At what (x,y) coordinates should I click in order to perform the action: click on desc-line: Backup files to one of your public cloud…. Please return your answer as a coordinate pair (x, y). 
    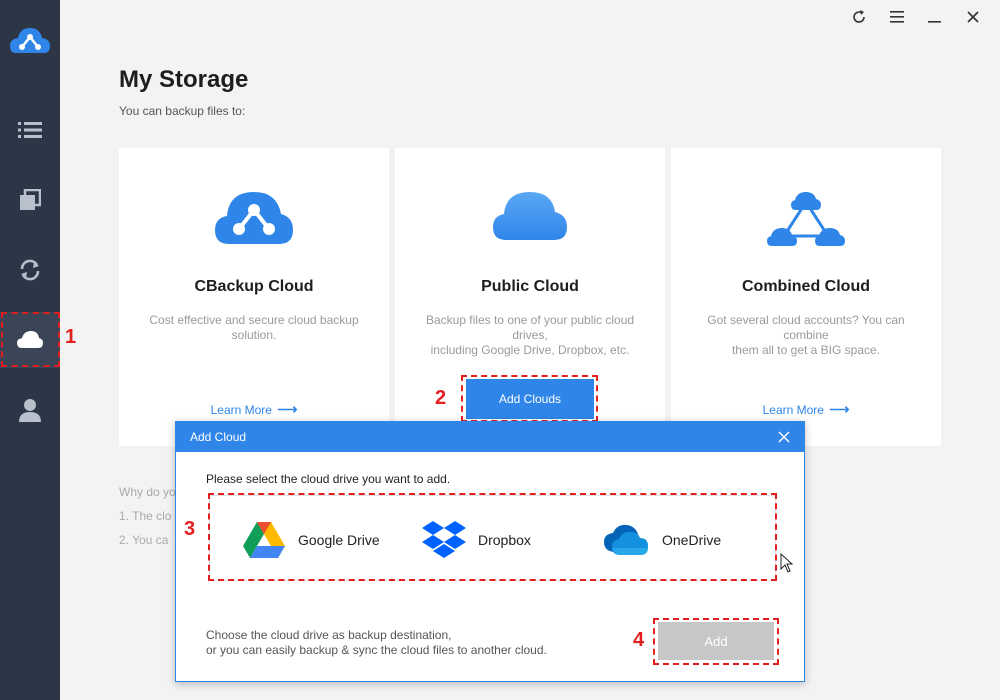
    Looking at the image, I should click on (530, 327).